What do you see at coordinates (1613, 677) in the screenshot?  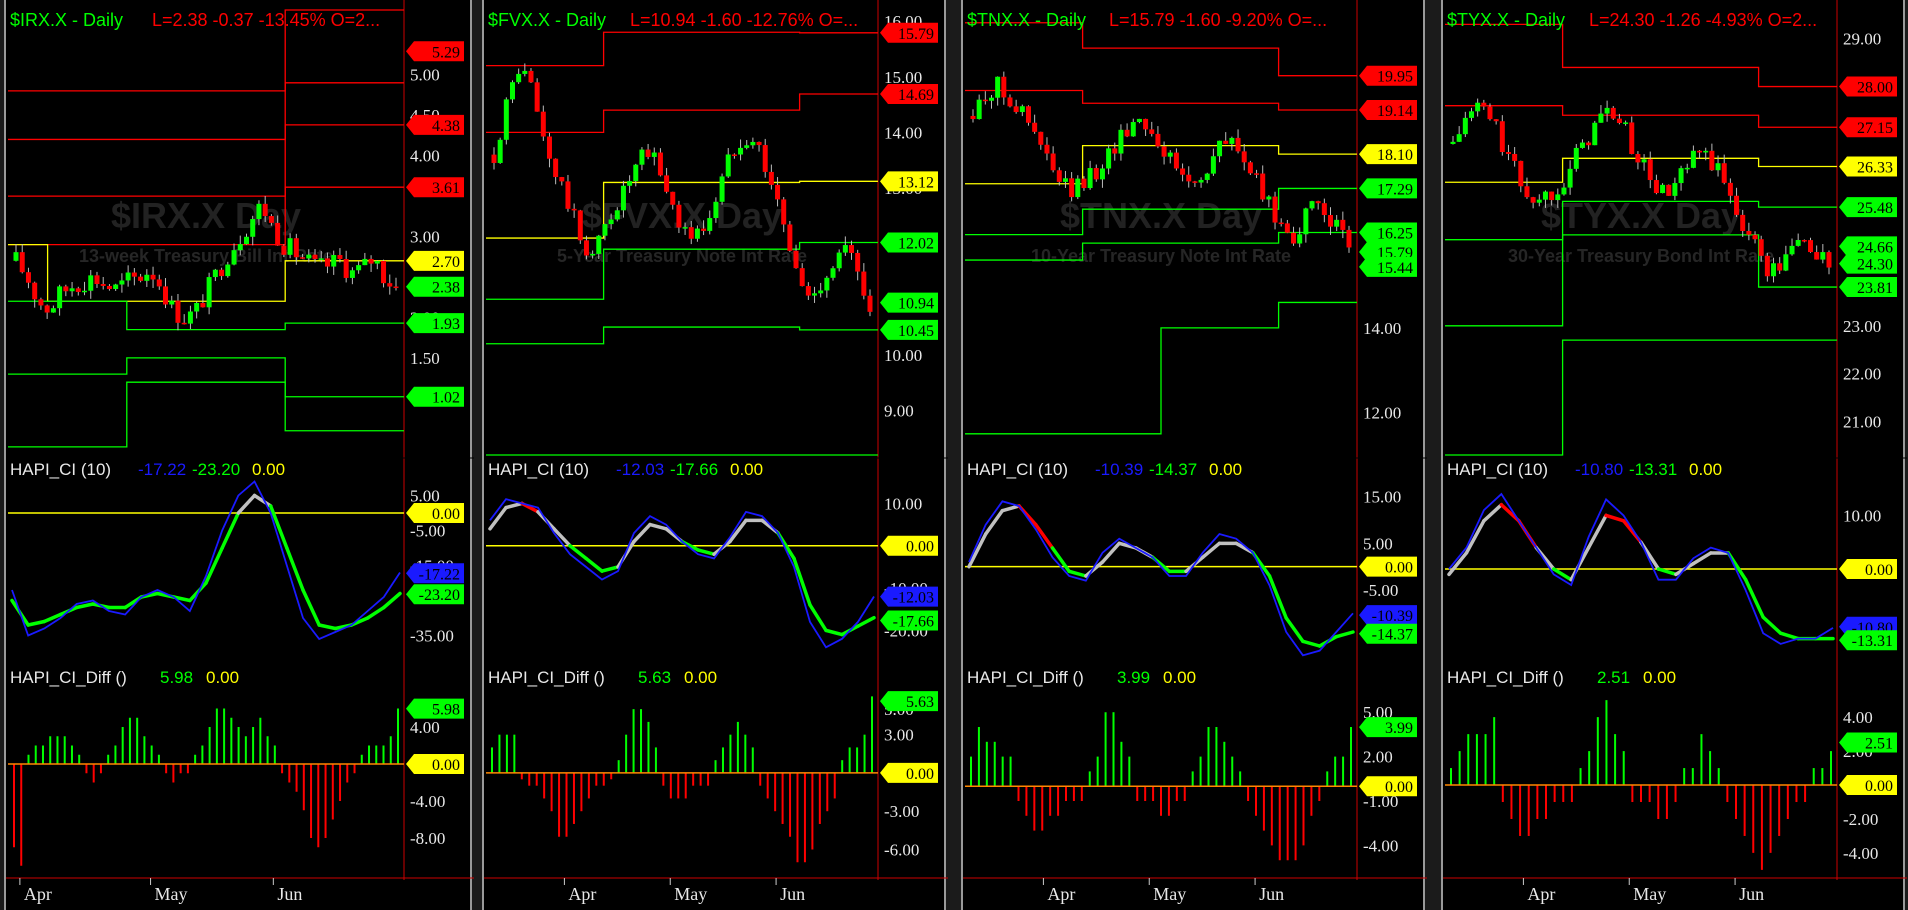 I see `diff-value: 2.51` at bounding box center [1613, 677].